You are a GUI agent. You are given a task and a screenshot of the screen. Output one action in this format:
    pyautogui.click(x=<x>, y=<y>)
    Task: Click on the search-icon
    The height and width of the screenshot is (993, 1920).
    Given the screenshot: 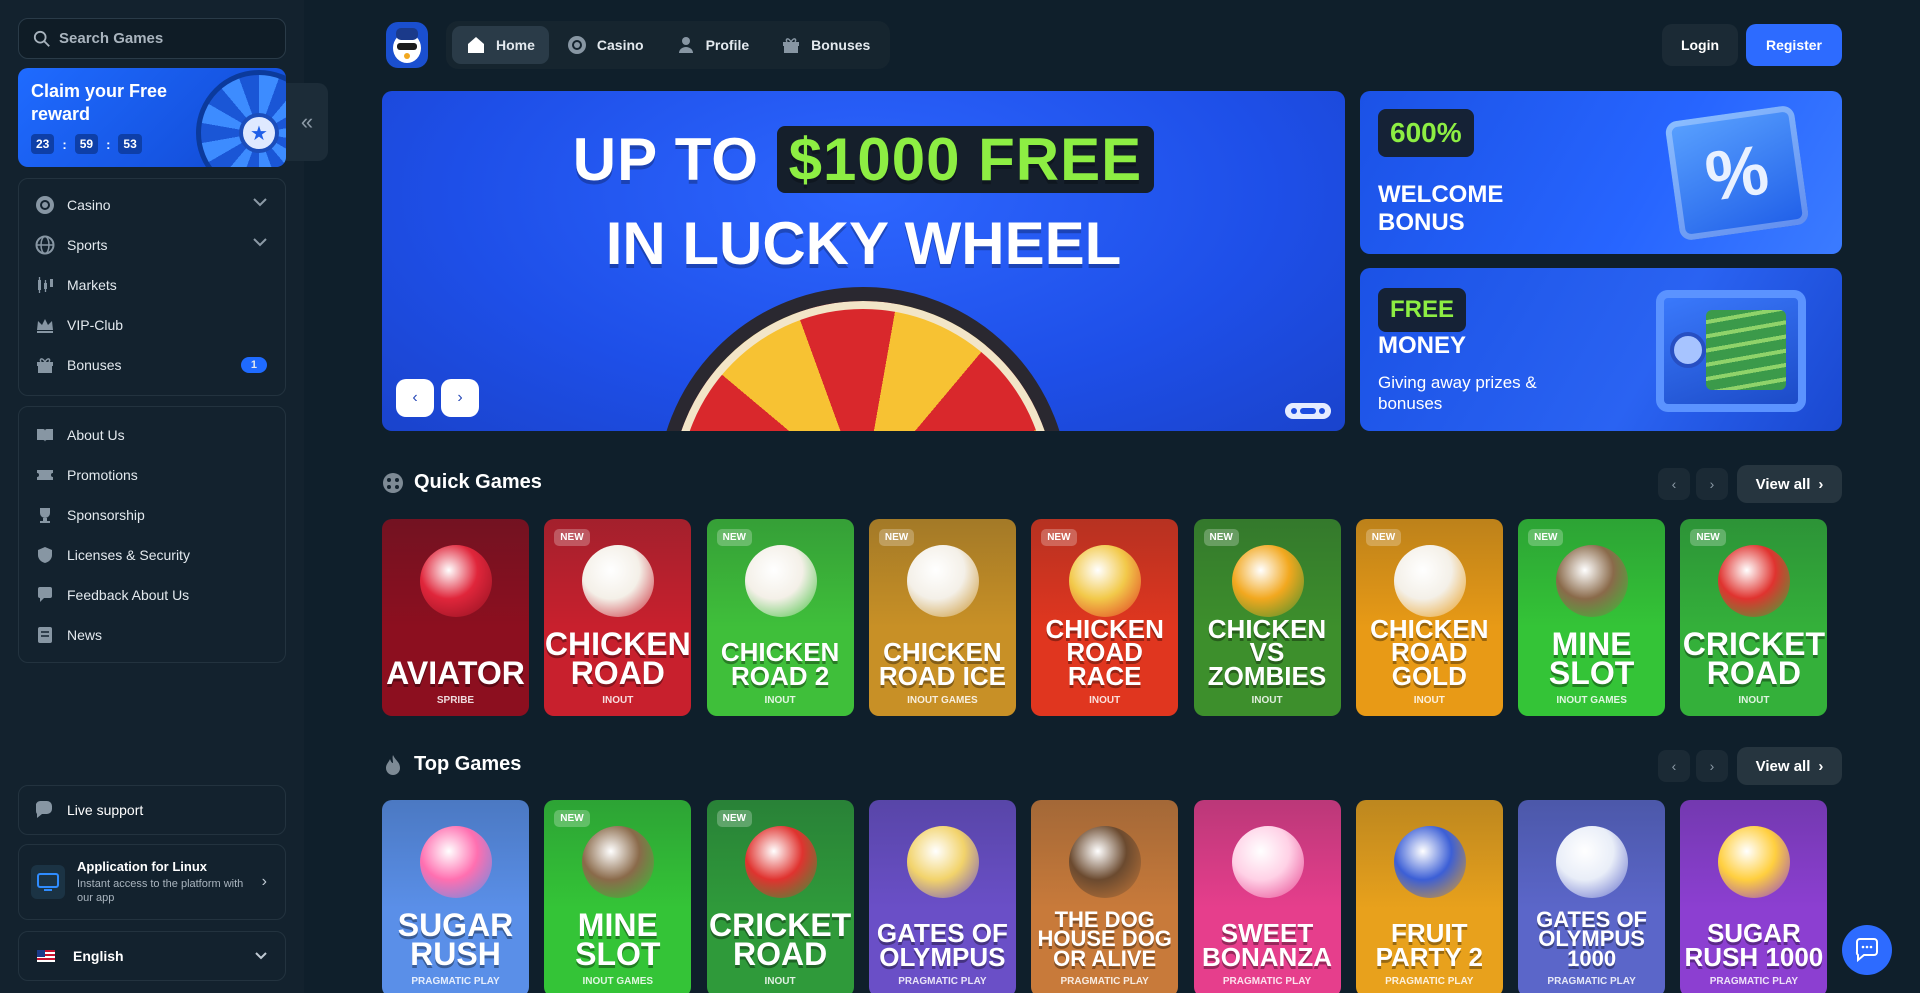 What is the action you would take?
    pyautogui.click(x=41, y=38)
    